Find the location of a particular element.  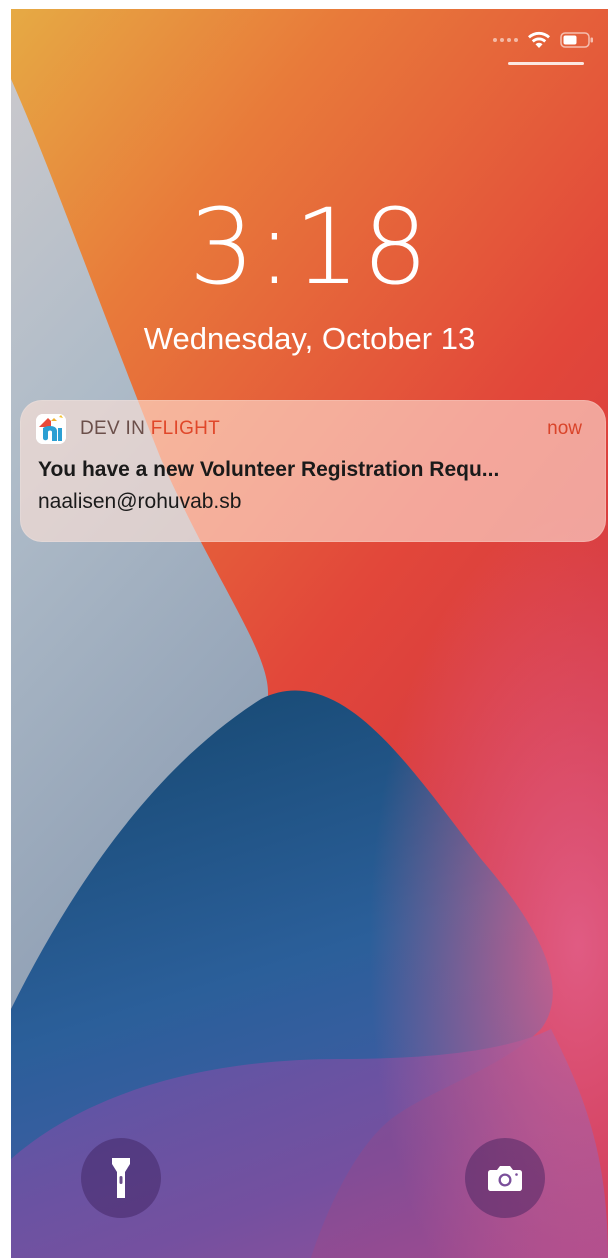

notification-header: DEV IN FLIGHT now is located at coordinates (309, 429).